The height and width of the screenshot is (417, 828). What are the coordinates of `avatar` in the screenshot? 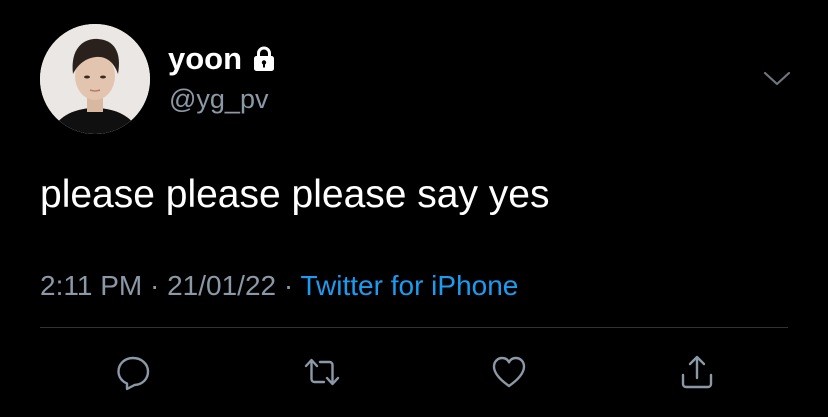 It's located at (95, 79).